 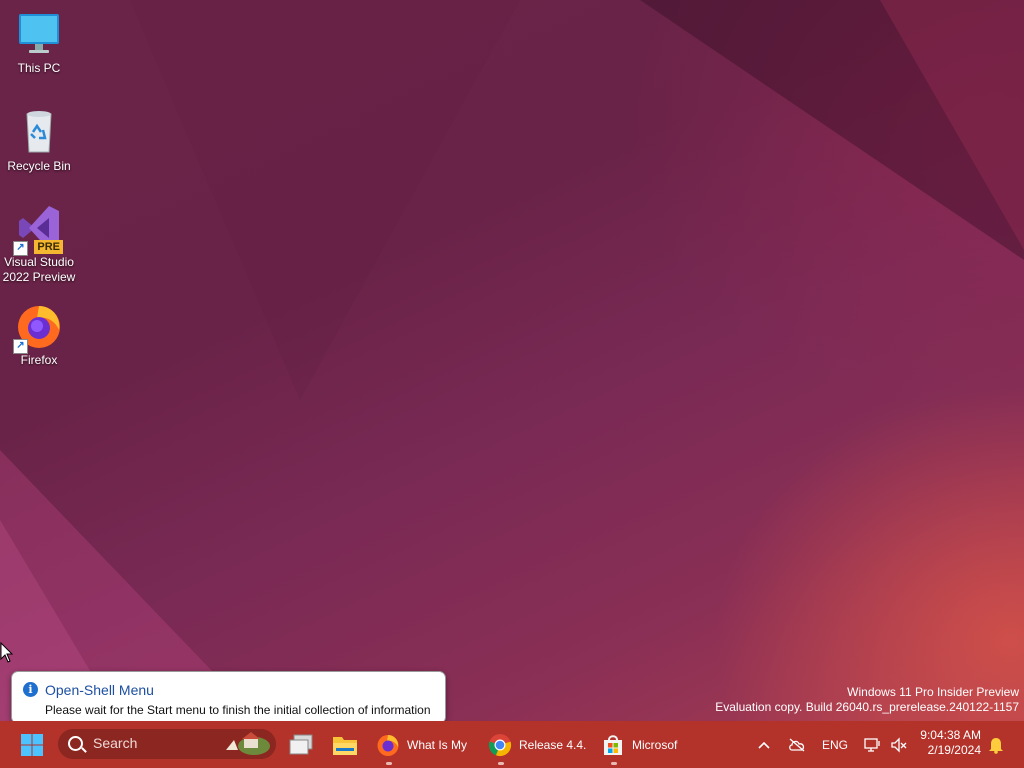 I want to click on taskbar-app-label: What Is My, so click(x=437, y=744).